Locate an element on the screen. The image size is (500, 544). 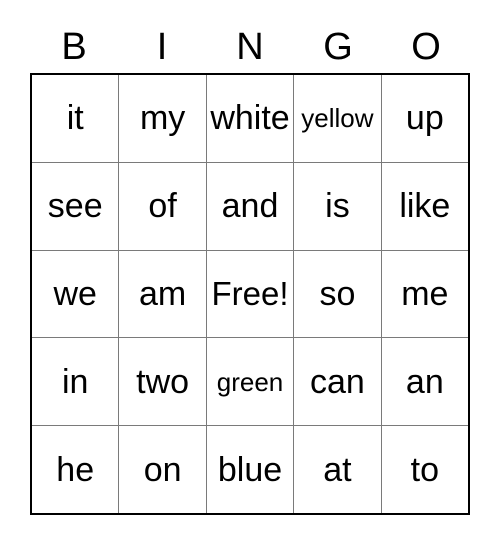
bingo-cell: is is located at coordinates (338, 206).